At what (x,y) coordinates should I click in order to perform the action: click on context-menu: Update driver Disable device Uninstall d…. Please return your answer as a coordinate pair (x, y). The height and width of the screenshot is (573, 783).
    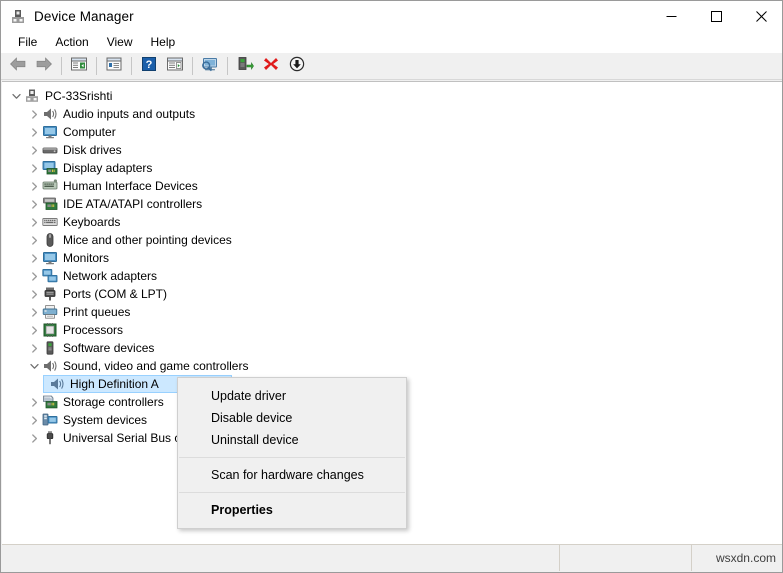
    Looking at the image, I should click on (292, 453).